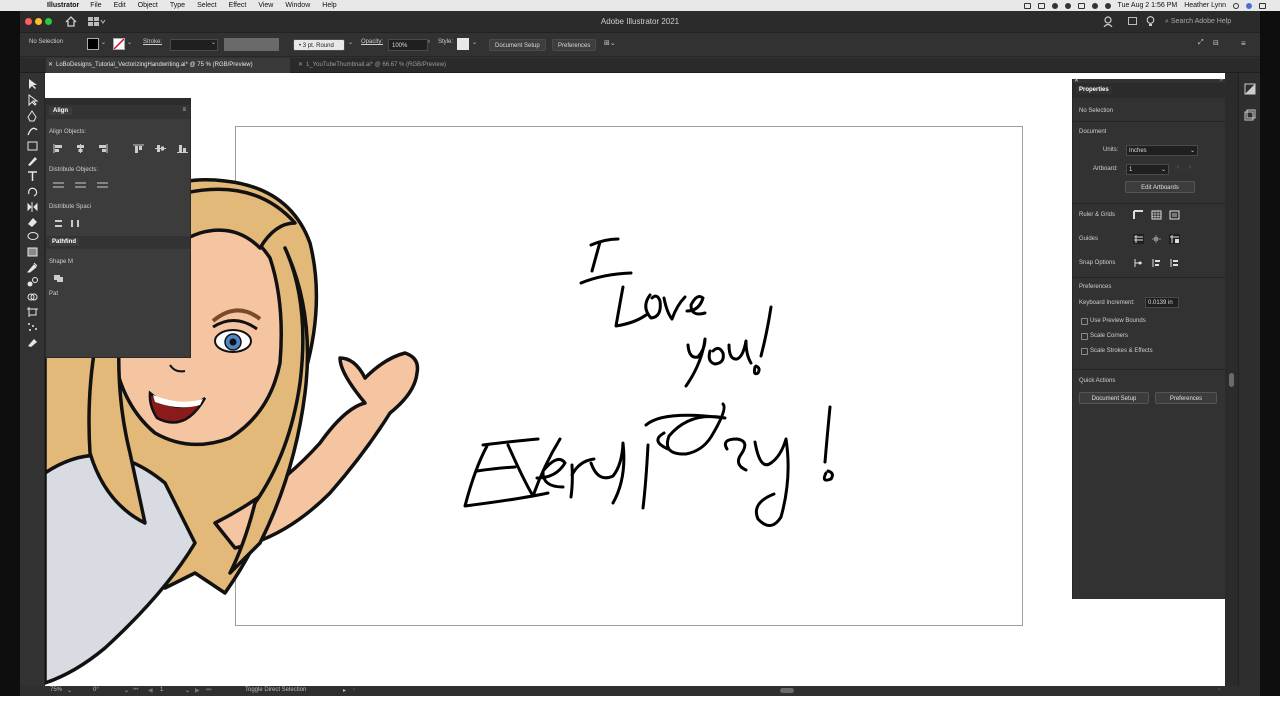 This screenshot has height=720, width=1280. What do you see at coordinates (1262, 5) in the screenshot?
I see `control-center-icon` at bounding box center [1262, 5].